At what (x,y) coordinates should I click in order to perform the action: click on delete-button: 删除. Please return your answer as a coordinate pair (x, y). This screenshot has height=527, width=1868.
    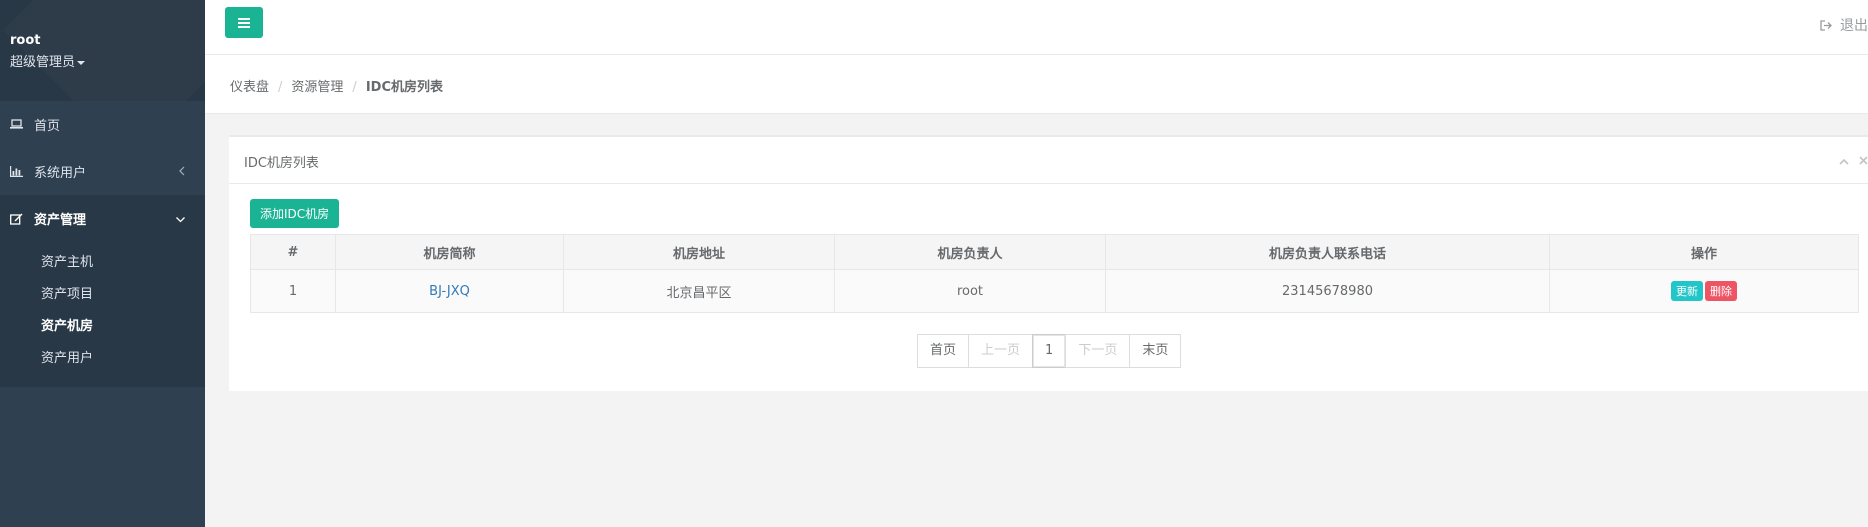
    Looking at the image, I should click on (1721, 291).